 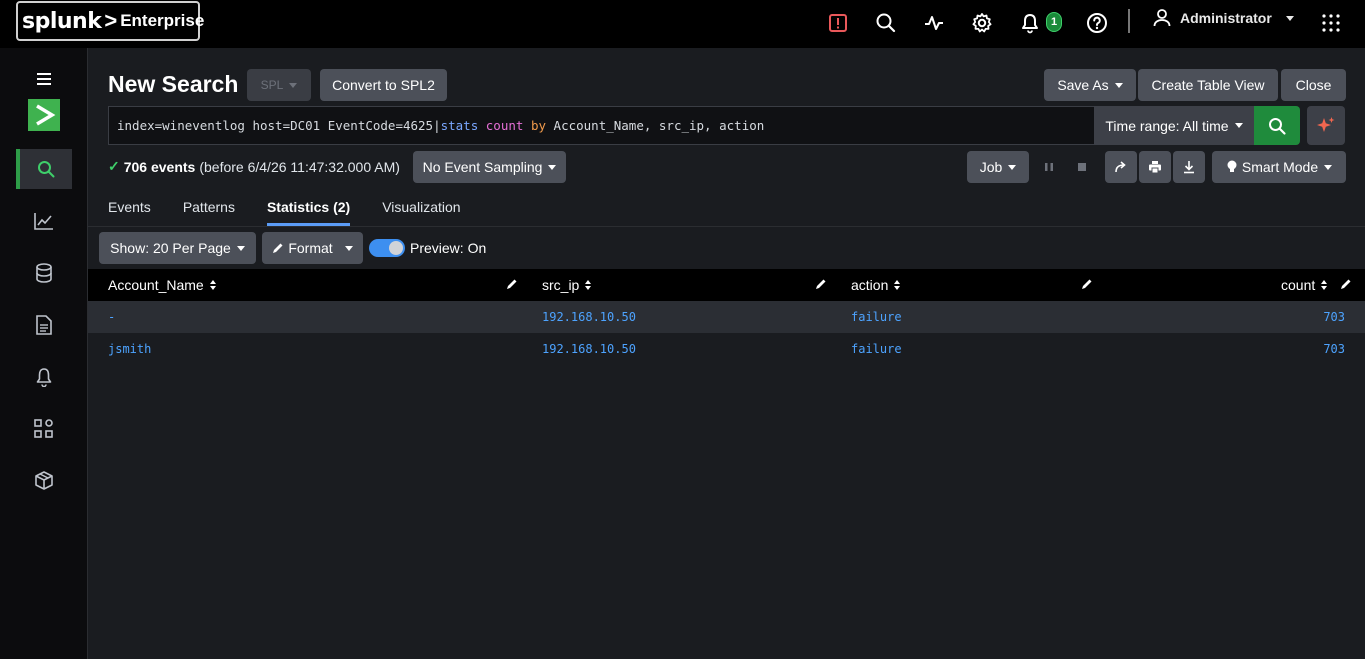 I want to click on sidebar-item-datasets, so click(x=44, y=273).